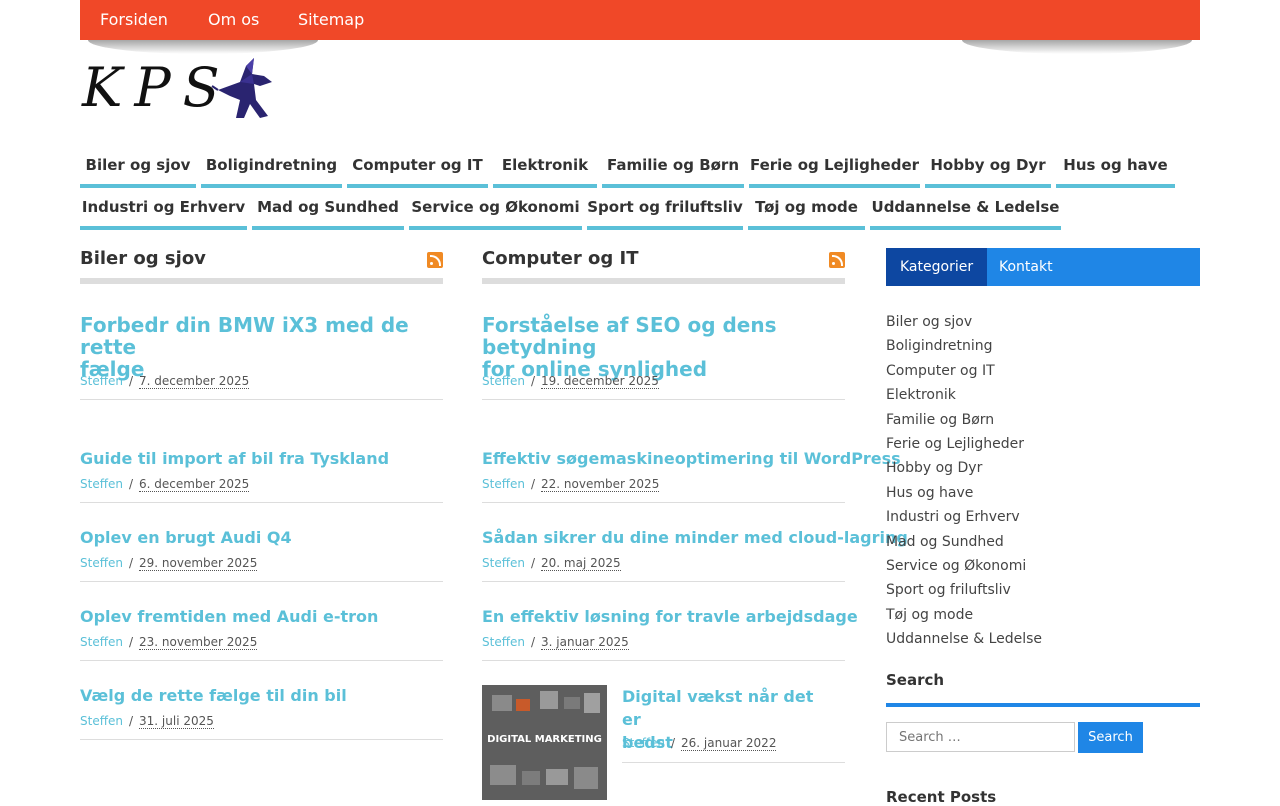 Image resolution: width=1280 pixels, height=806 pixels. I want to click on cat-nav-elektronik: Elektronik, so click(545, 167).